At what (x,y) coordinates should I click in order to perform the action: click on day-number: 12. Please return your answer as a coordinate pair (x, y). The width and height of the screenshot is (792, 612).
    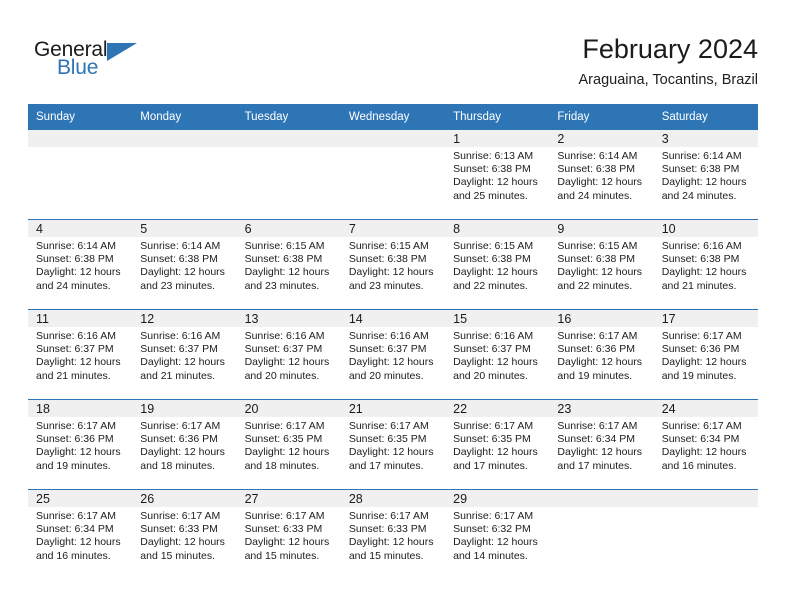
    Looking at the image, I should click on (184, 318).